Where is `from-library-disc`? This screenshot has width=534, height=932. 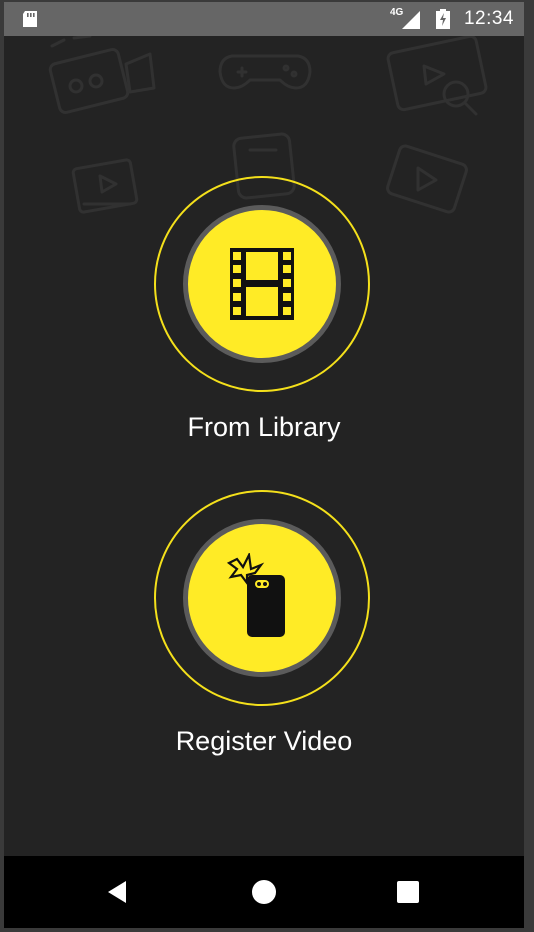
from-library-disc is located at coordinates (262, 284).